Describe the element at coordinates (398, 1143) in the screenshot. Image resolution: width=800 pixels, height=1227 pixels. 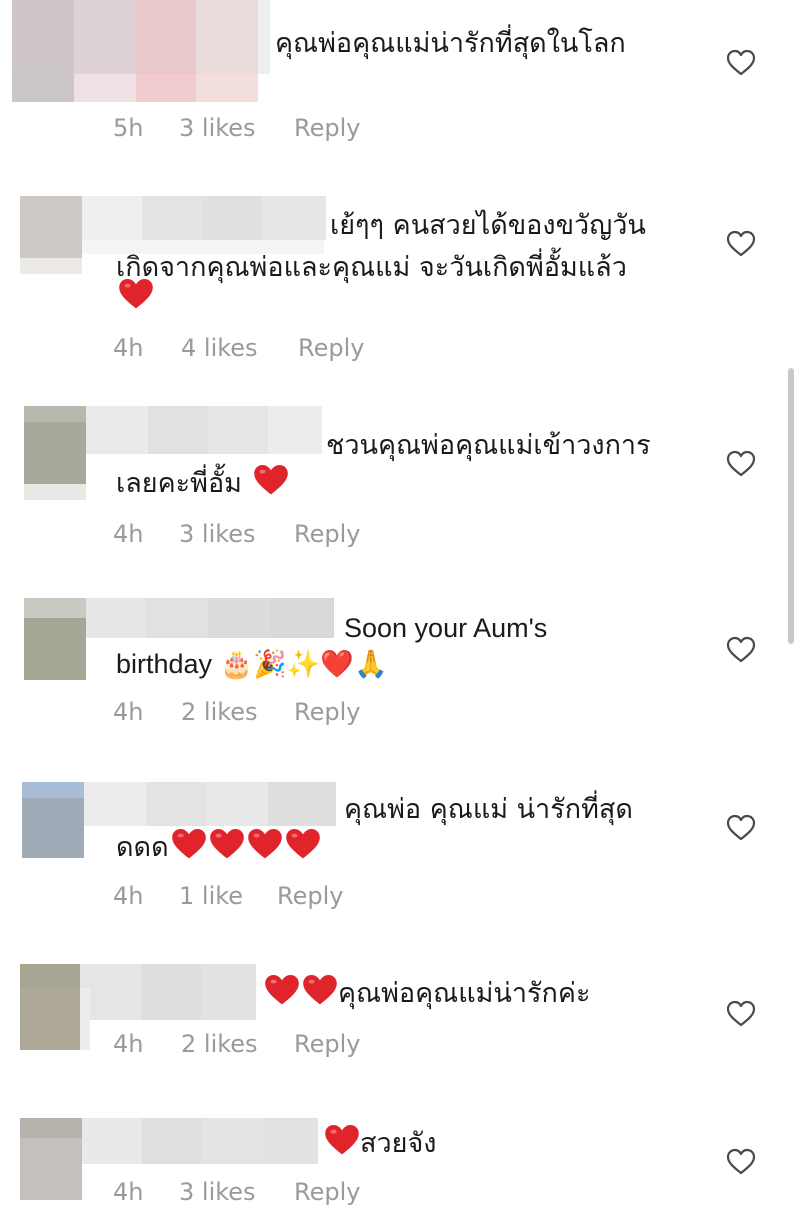
I see `comment-text-part: สวยจัง` at that location.